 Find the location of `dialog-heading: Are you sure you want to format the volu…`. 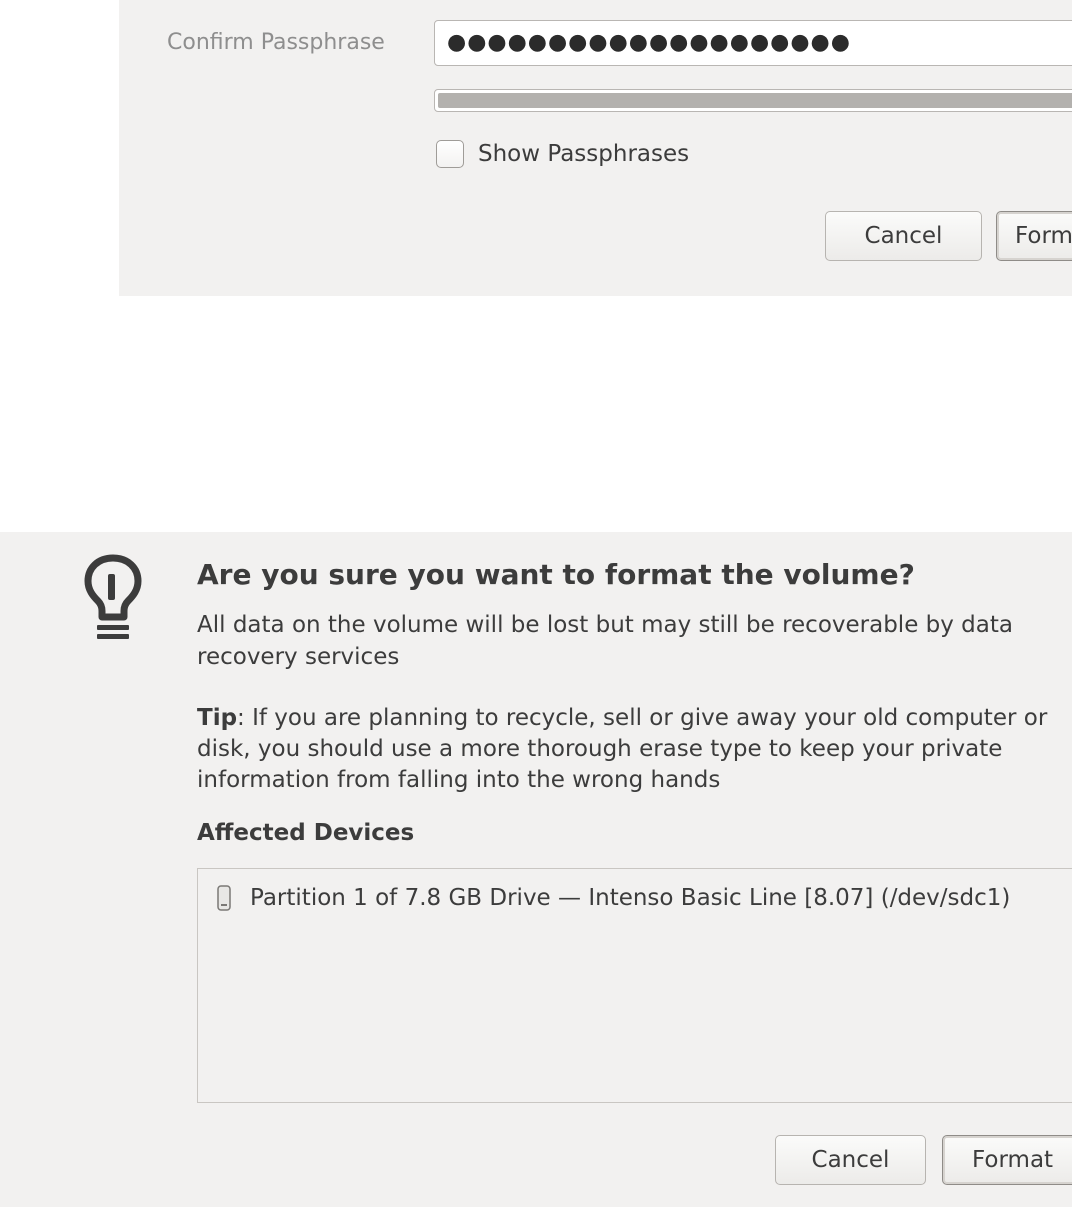

dialog-heading: Are you sure you want to format the volu… is located at coordinates (556, 574).